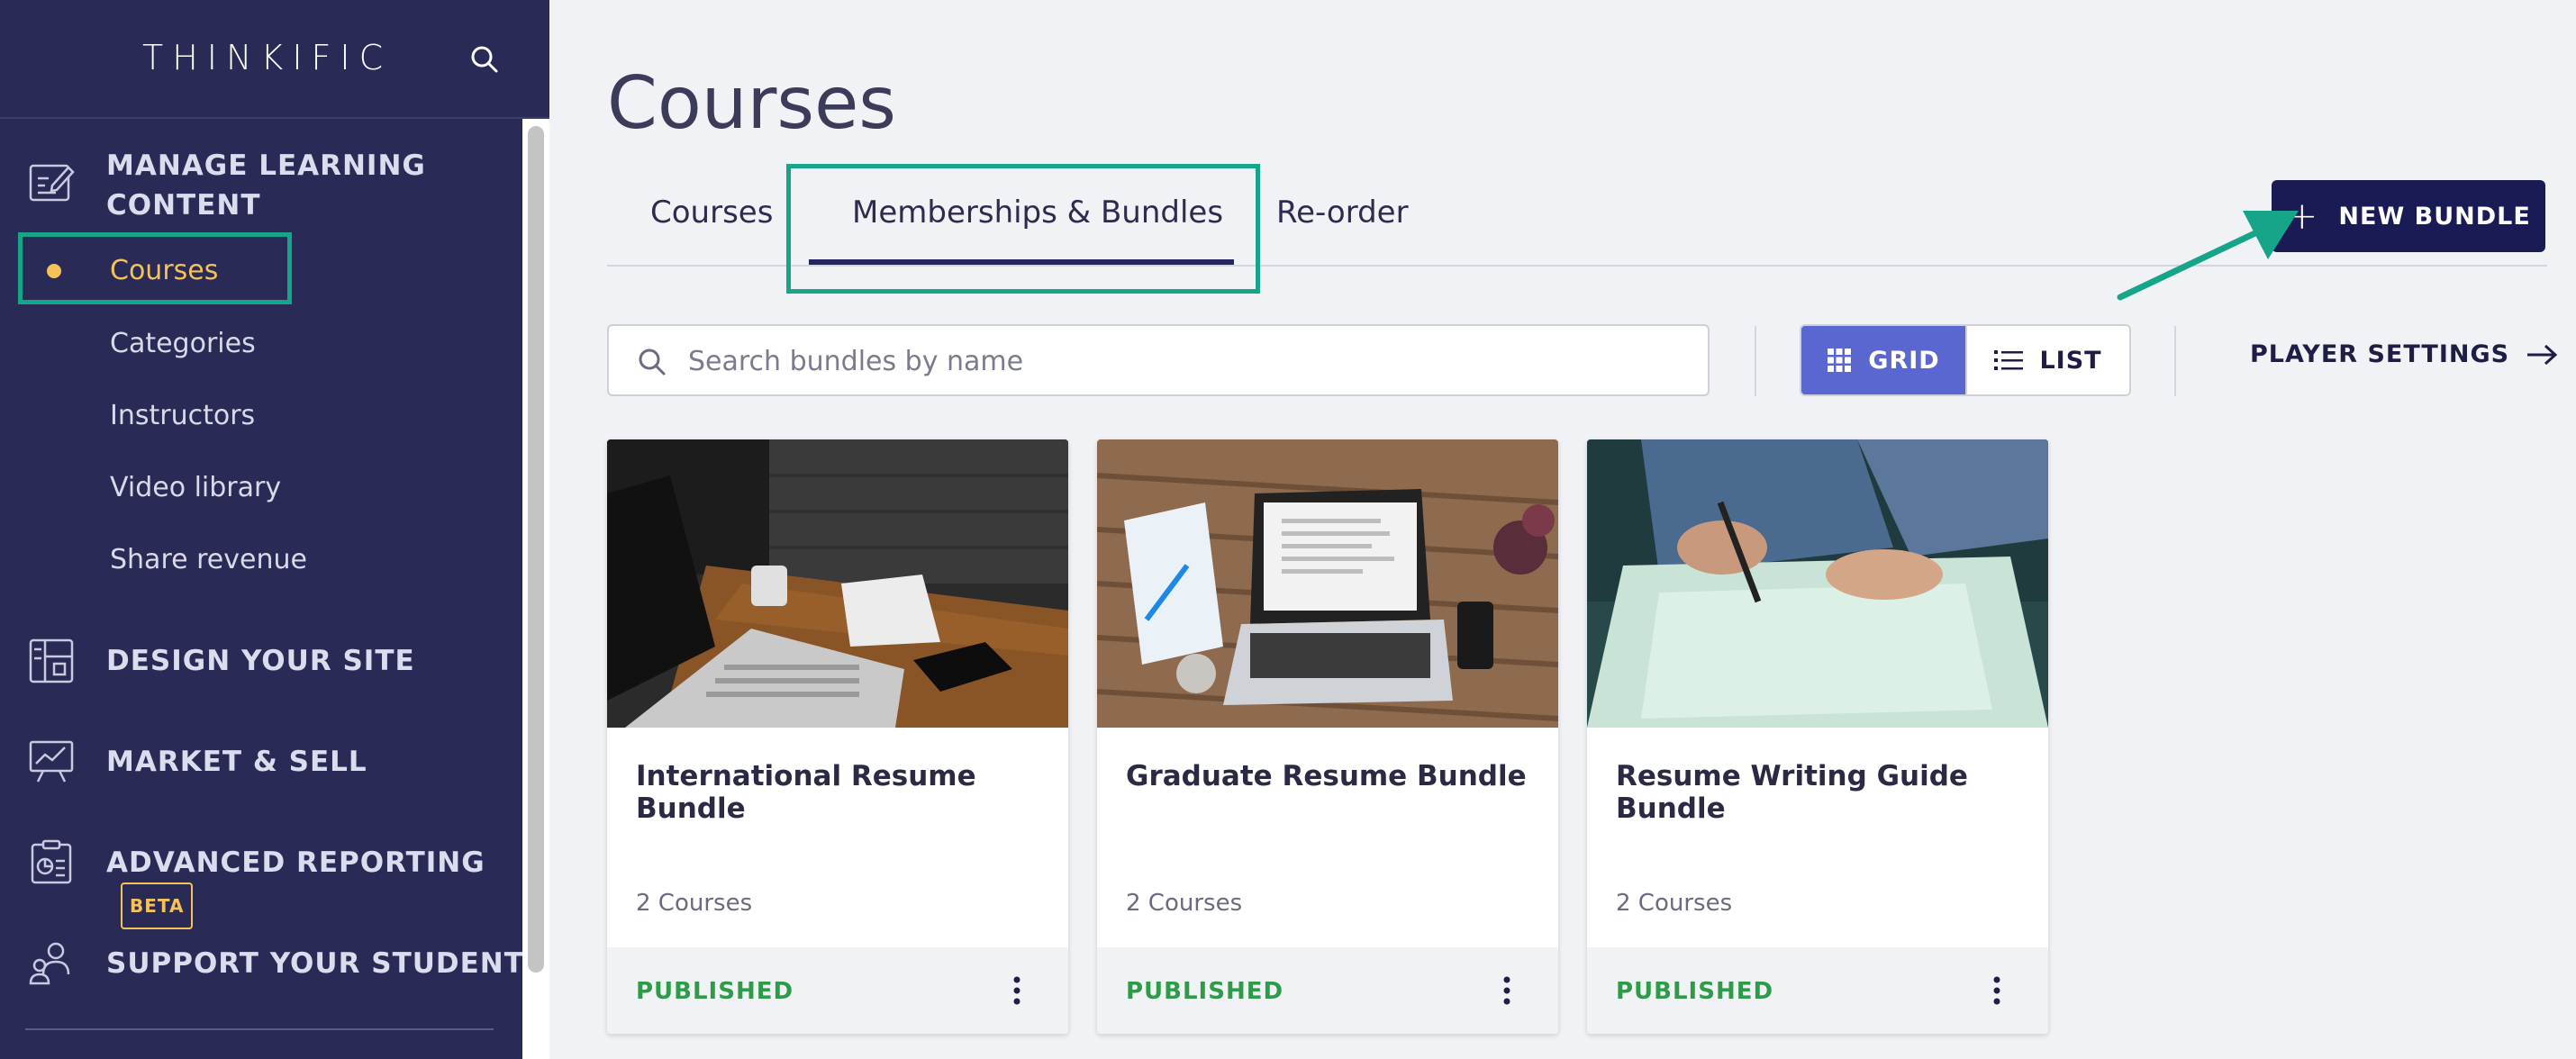 Image resolution: width=2576 pixels, height=1059 pixels. What do you see at coordinates (1832, 792) in the screenshot?
I see `bundle-title: Resume Writing Guide Bundle` at bounding box center [1832, 792].